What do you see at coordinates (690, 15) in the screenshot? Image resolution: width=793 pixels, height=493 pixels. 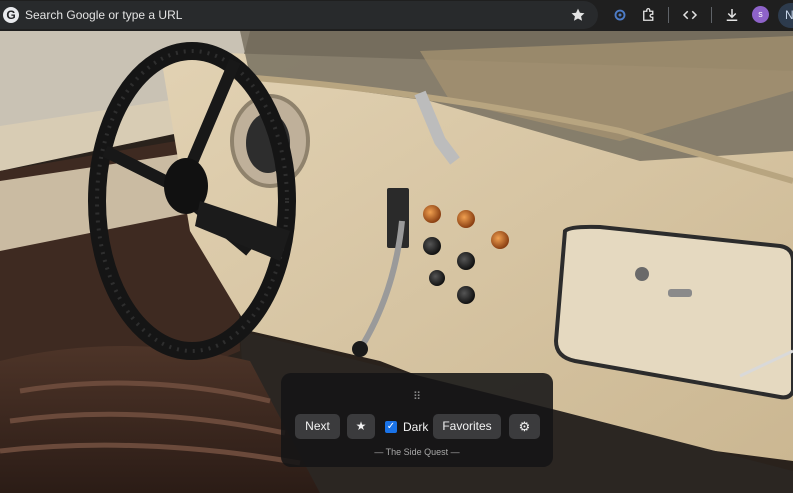 I see `code-icon` at bounding box center [690, 15].